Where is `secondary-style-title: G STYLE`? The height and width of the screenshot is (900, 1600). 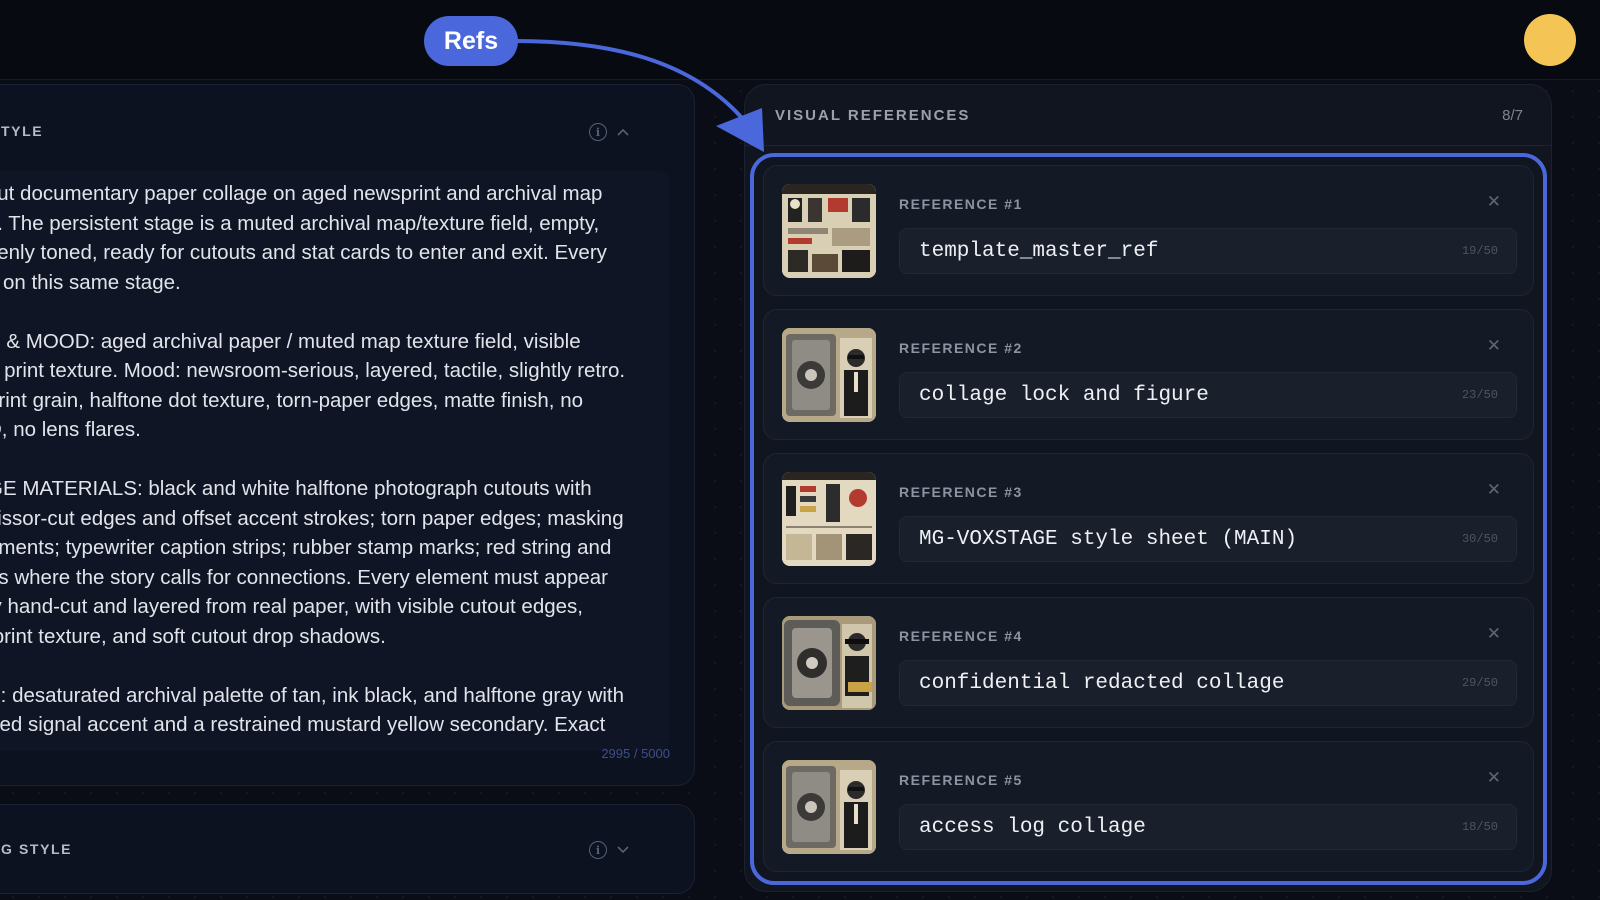
secondary-style-title: G STYLE is located at coordinates (37, 849).